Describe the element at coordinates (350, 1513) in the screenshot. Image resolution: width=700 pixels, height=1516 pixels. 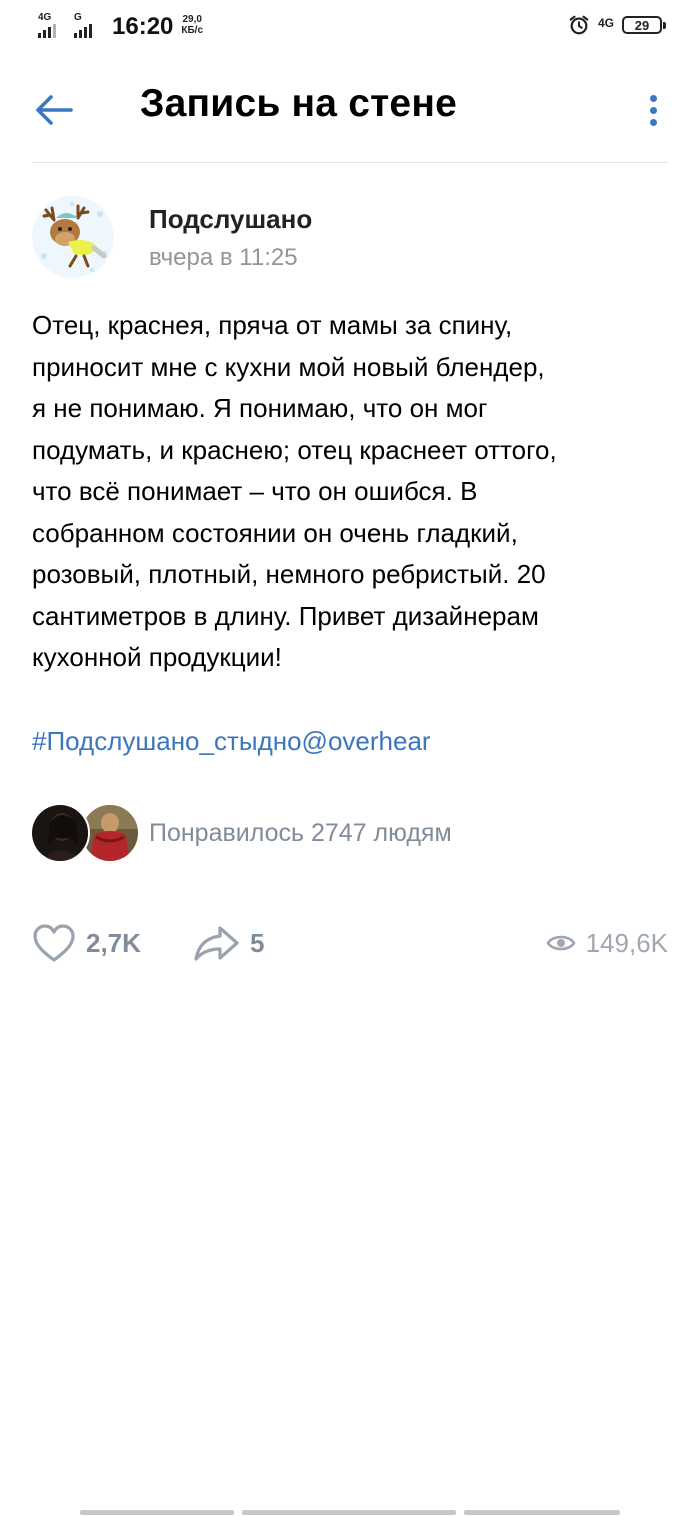
I see `navigation-gesture-bar` at that location.